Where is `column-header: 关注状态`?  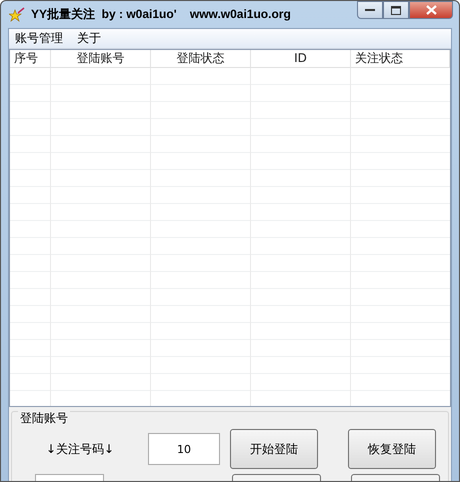
column-header: 关注状态 is located at coordinates (400, 58).